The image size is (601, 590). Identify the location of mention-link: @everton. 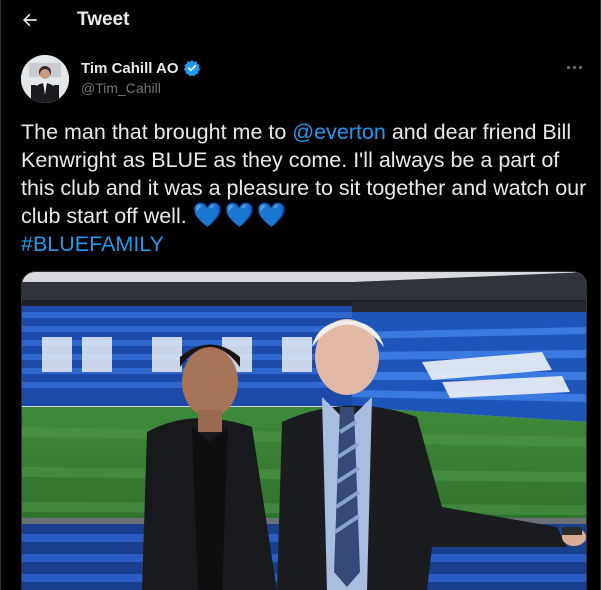
(339, 132).